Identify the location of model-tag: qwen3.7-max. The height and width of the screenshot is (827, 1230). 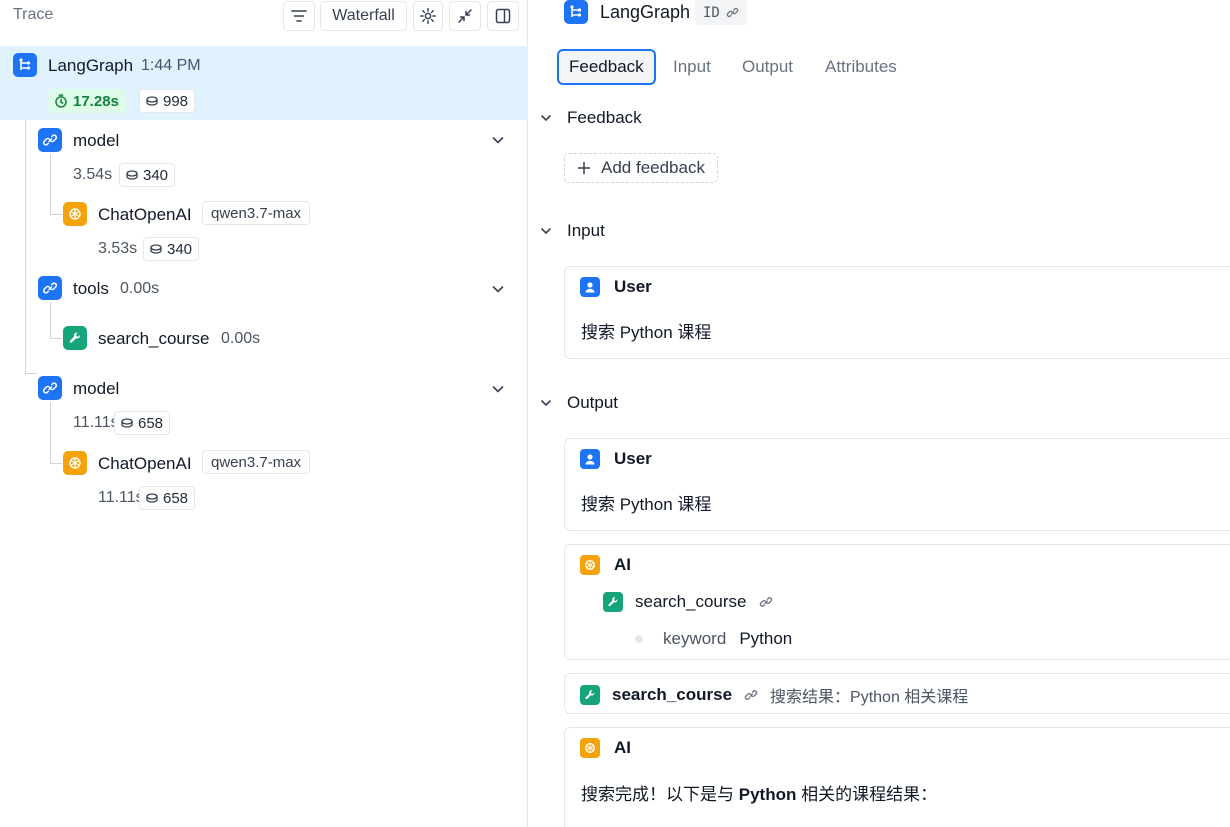
(256, 213).